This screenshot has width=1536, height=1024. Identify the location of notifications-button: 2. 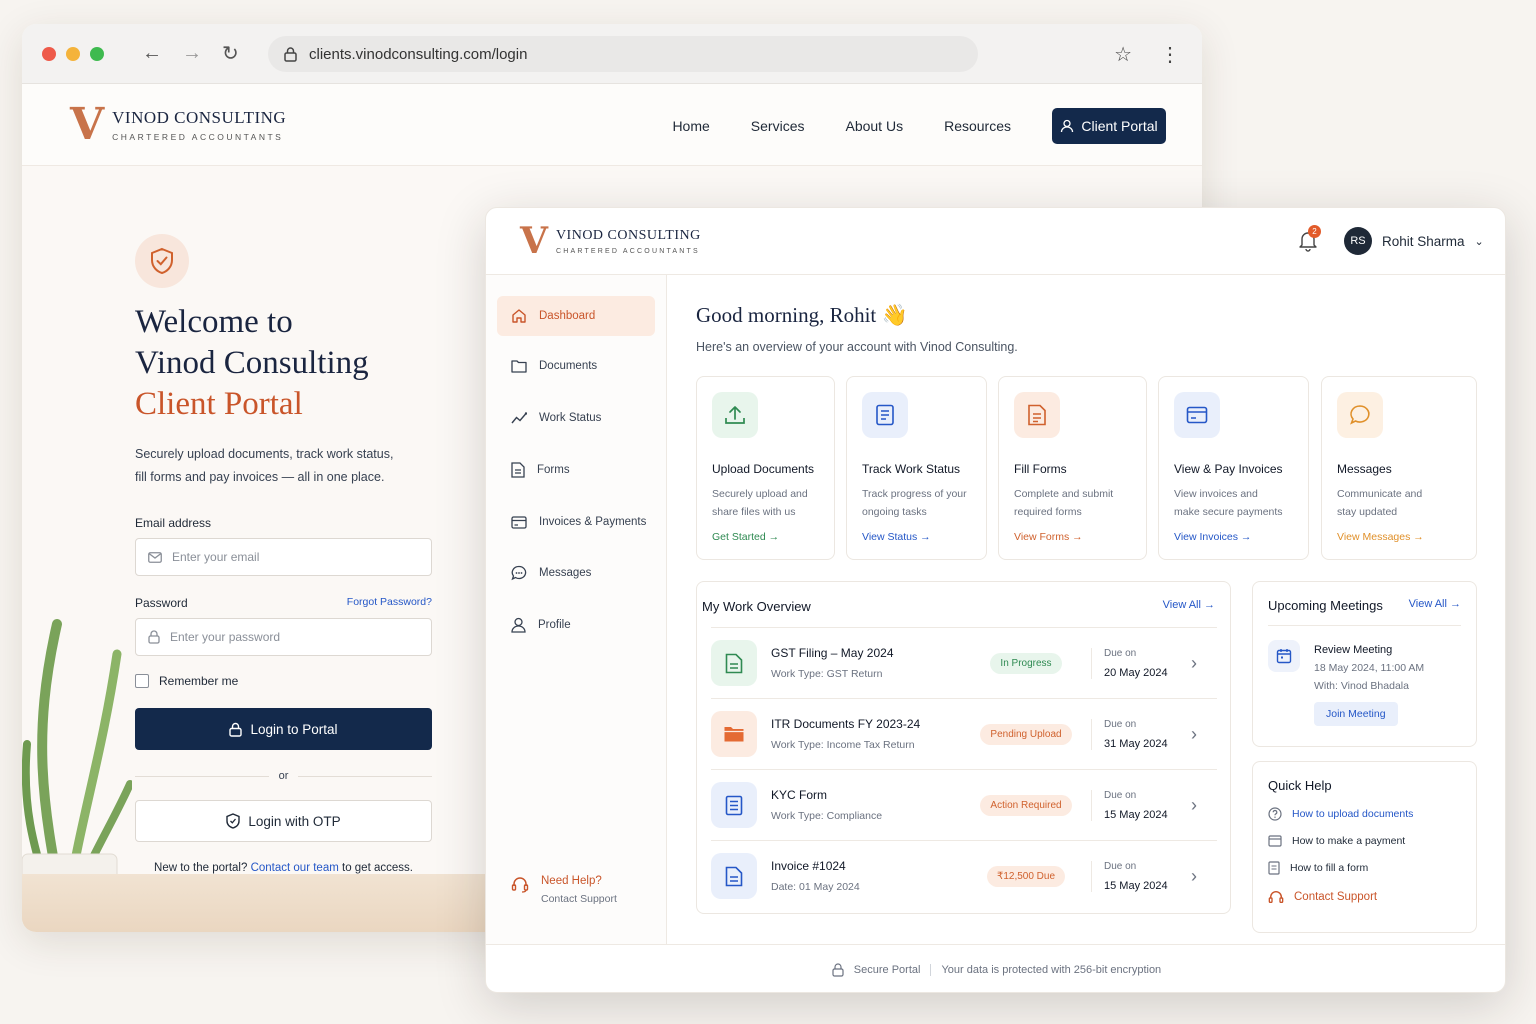
(1309, 241).